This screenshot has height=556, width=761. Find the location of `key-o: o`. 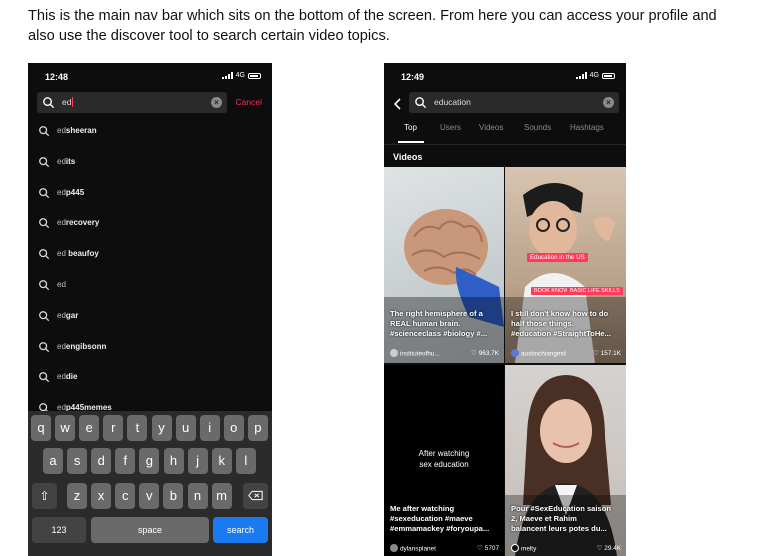

key-o: o is located at coordinates (233, 428).